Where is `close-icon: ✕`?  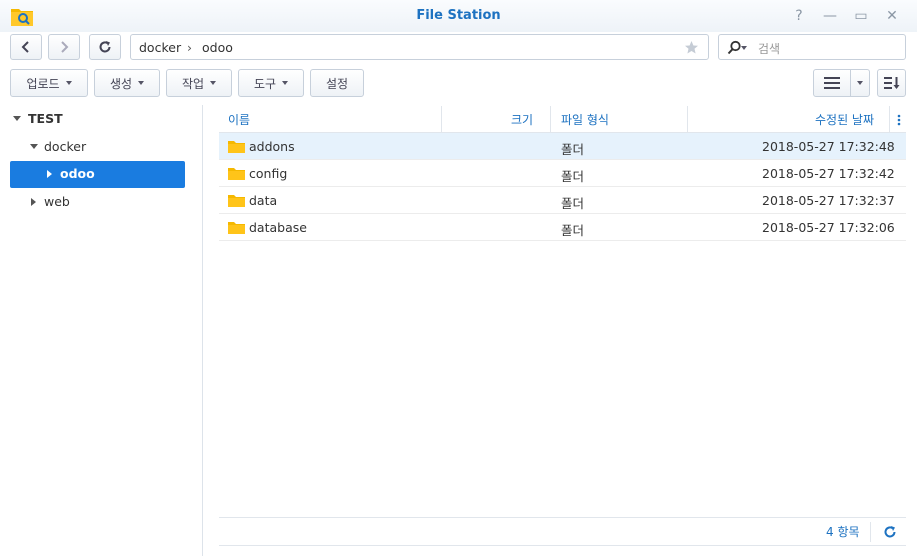
close-icon: ✕ is located at coordinates (892, 16).